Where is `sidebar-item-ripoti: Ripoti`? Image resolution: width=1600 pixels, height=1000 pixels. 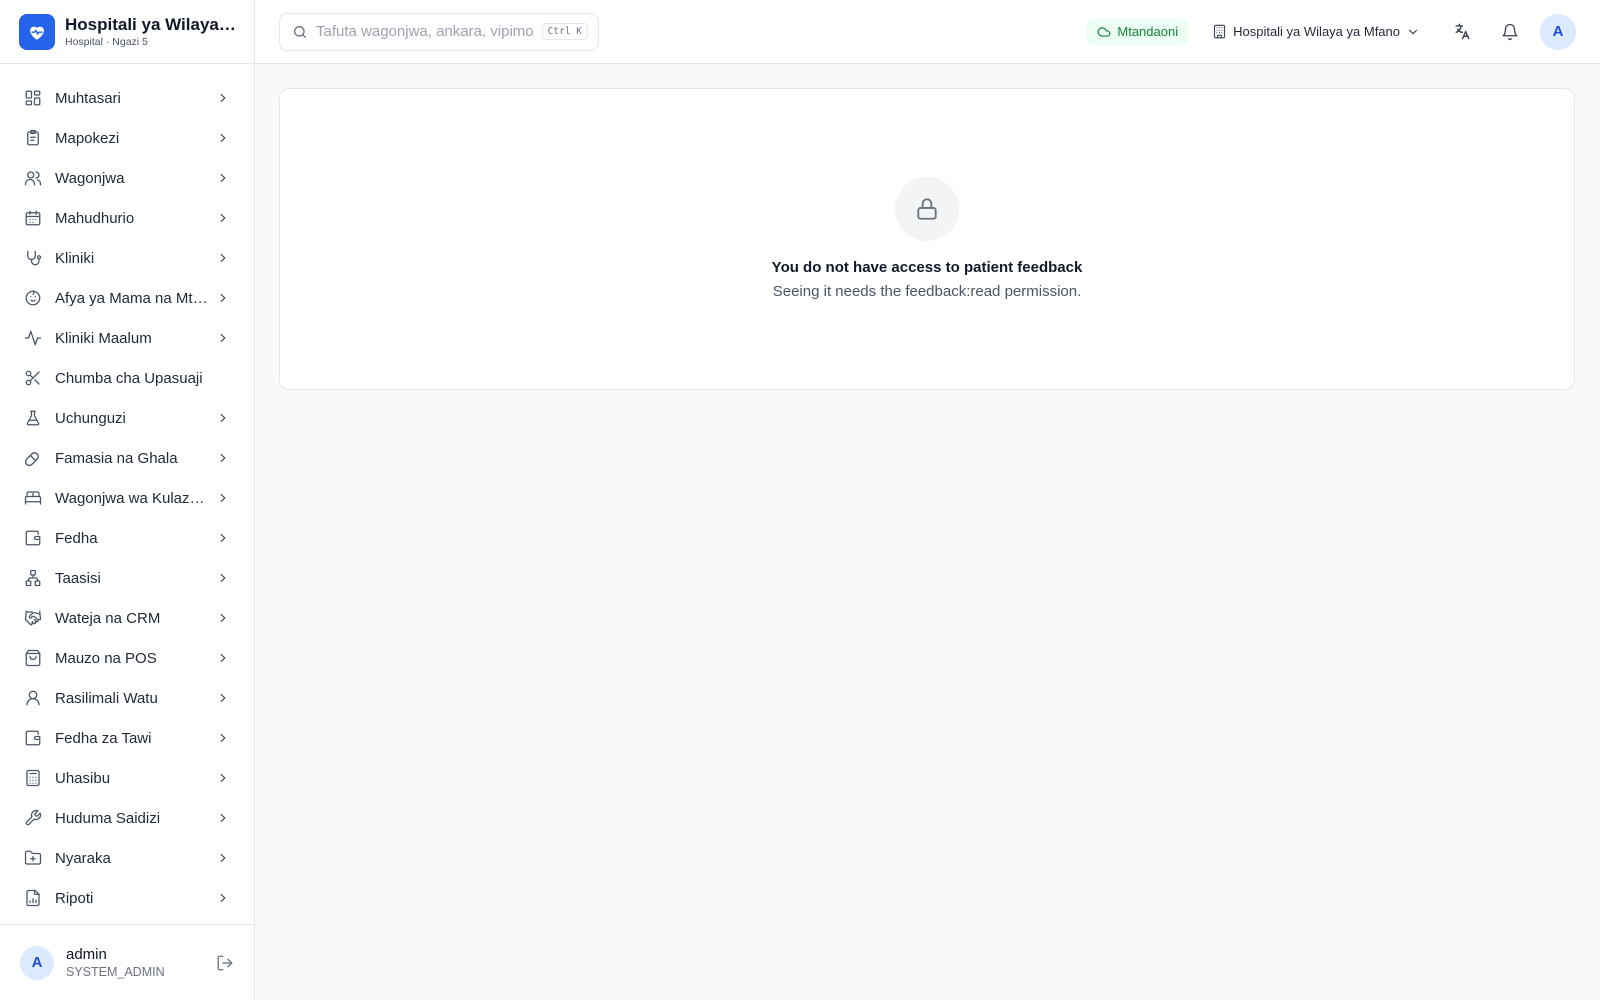
sidebar-item-ripoti: Ripoti is located at coordinates (127, 898).